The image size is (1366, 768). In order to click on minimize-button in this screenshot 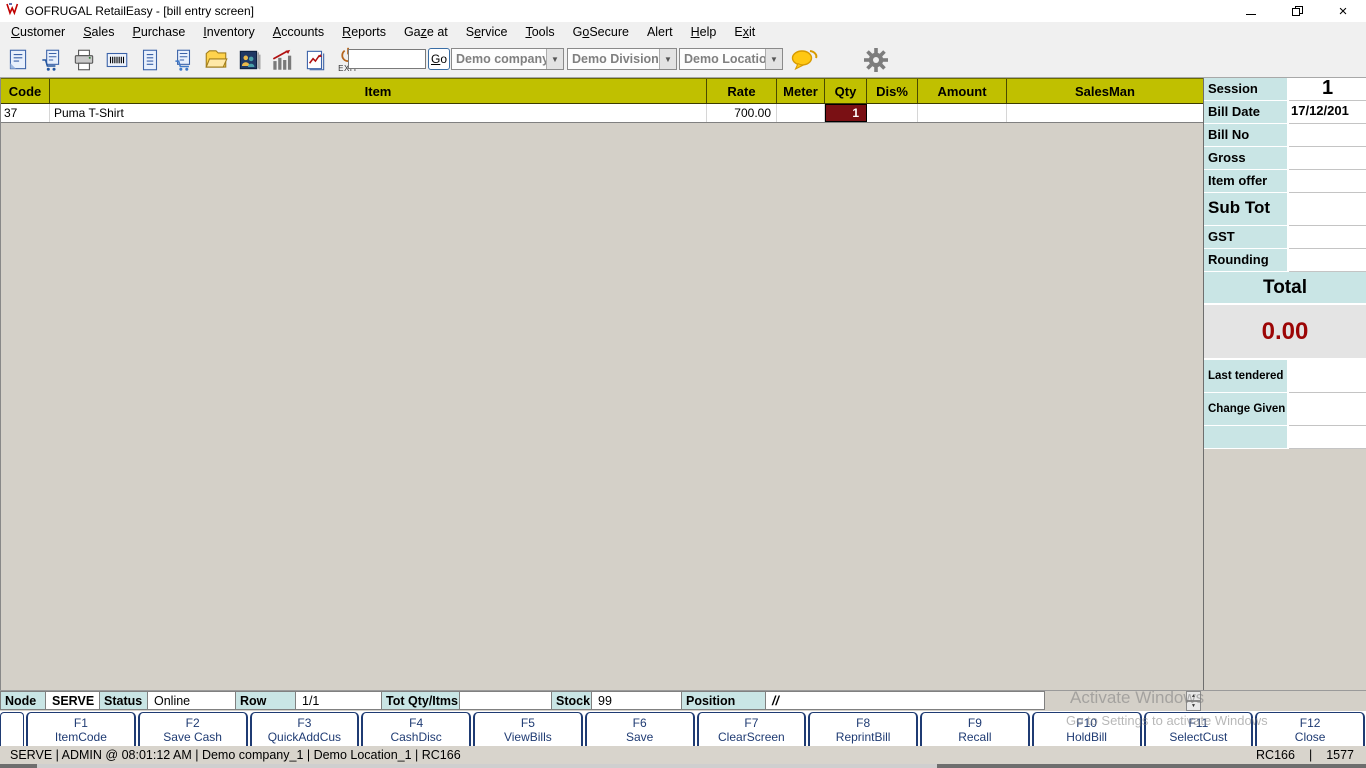, I will do `click(1251, 11)`.